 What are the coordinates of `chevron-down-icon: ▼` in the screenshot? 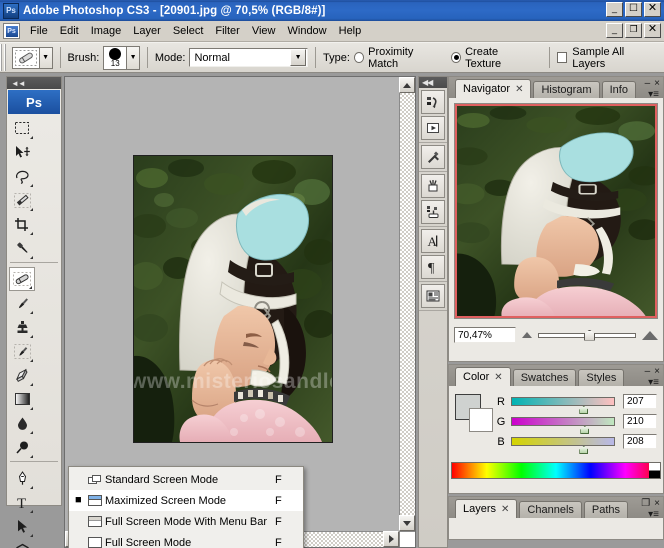 It's located at (298, 57).